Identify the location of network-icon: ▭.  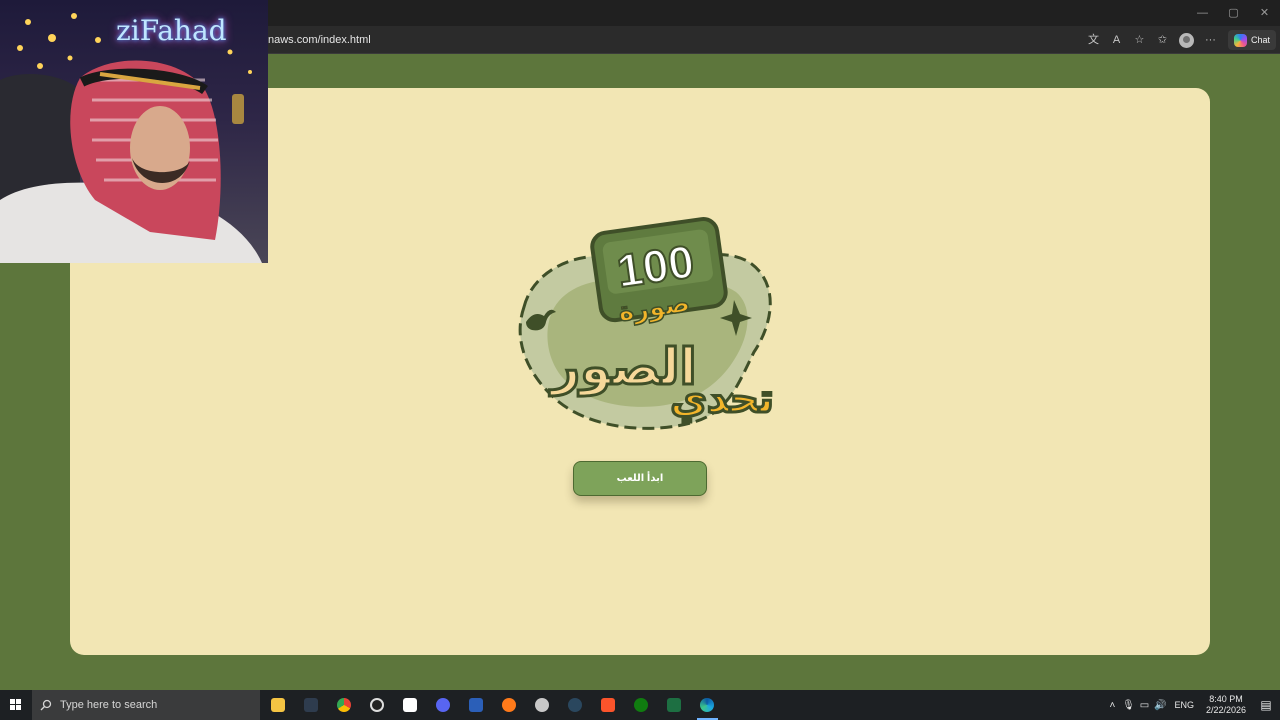
(1144, 705).